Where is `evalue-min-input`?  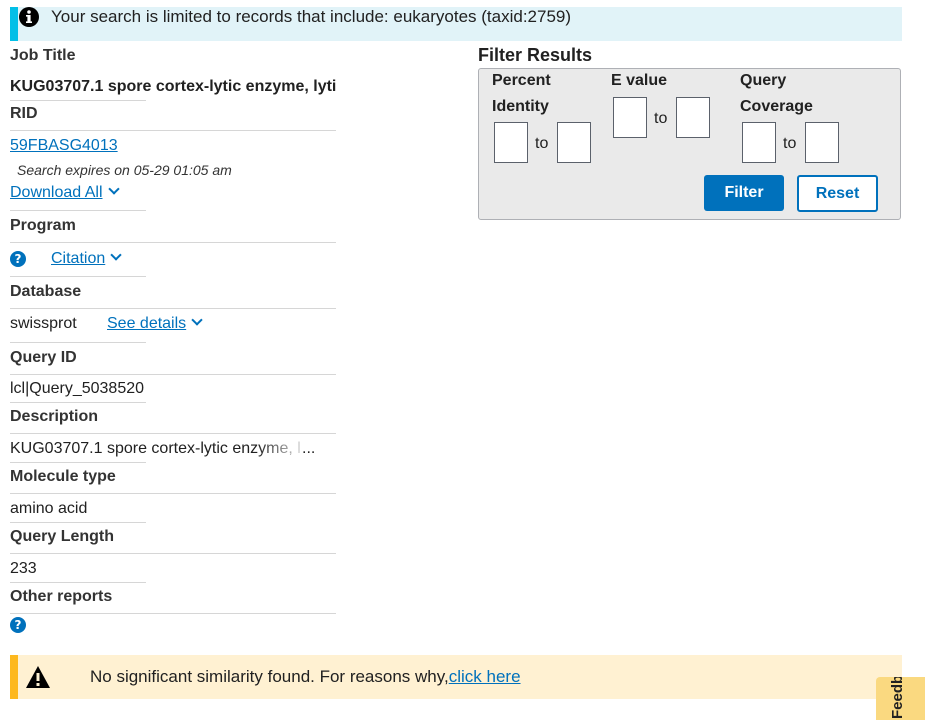
evalue-min-input is located at coordinates (630, 117).